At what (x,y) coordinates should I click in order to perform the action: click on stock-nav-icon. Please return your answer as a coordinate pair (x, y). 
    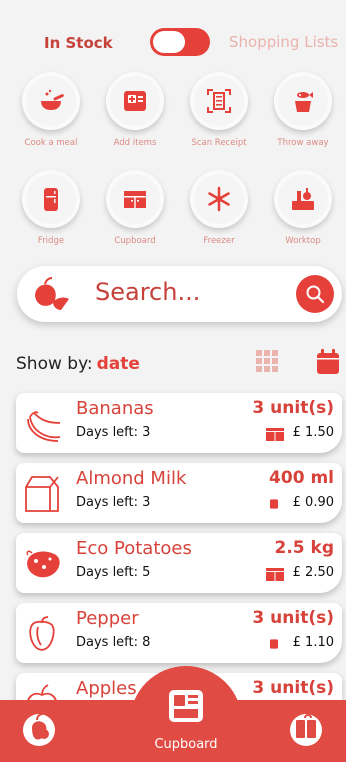
    Looking at the image, I should click on (39, 728).